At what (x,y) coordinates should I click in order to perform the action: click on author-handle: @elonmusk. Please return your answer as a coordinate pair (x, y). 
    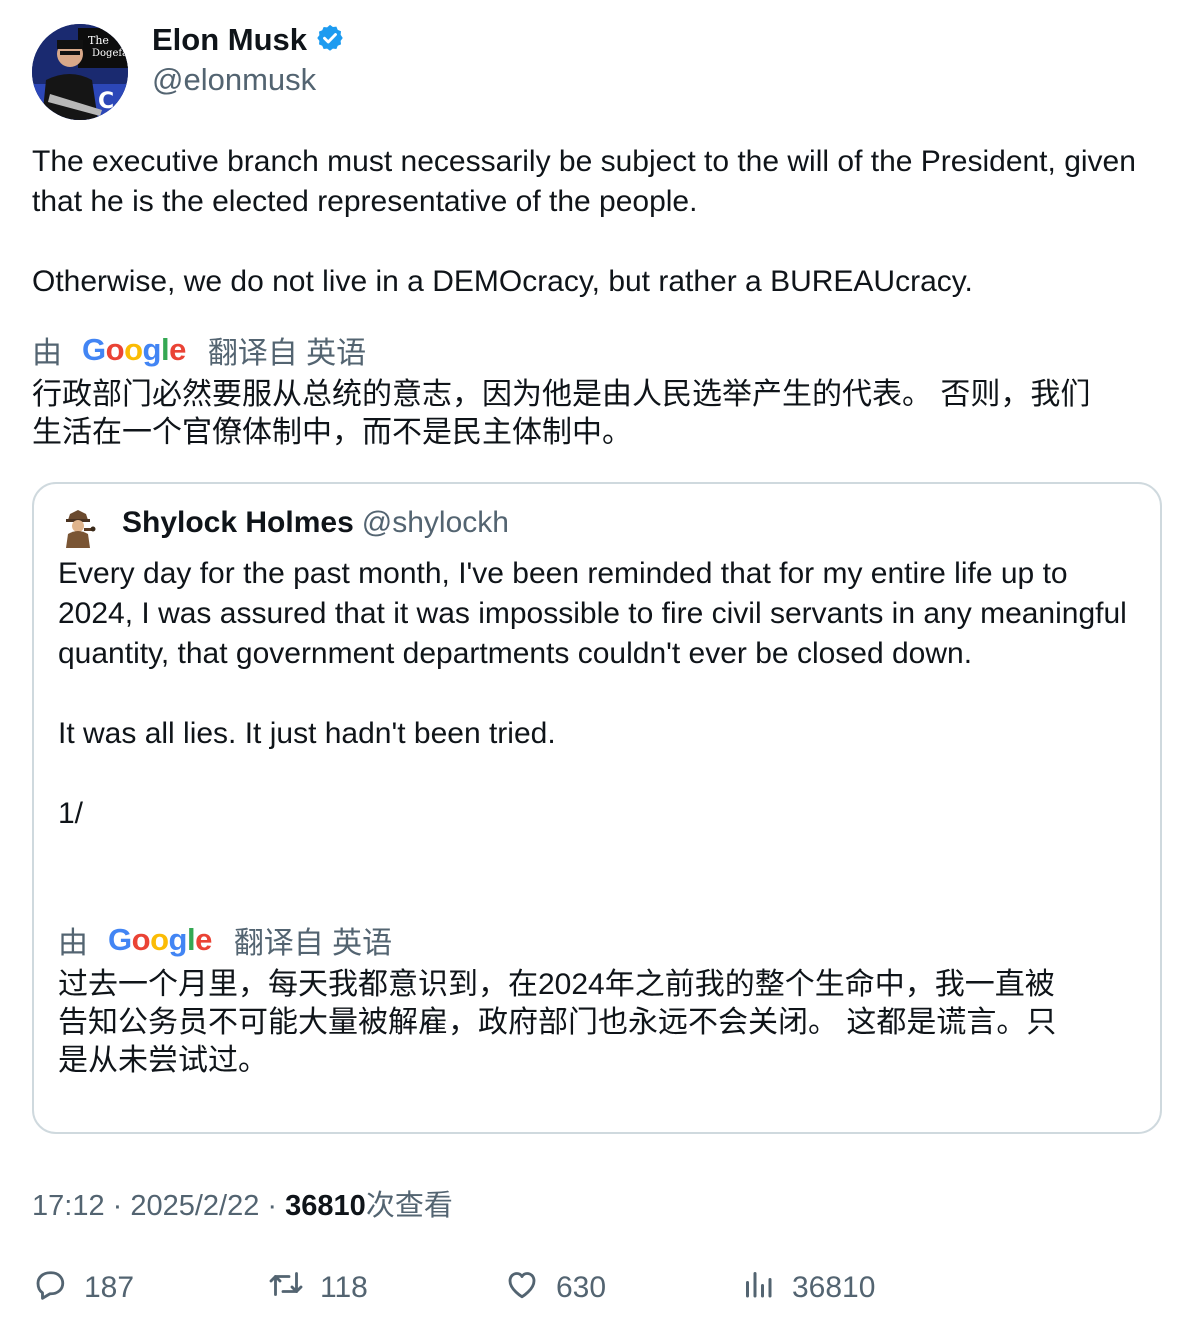
    Looking at the image, I should click on (234, 80).